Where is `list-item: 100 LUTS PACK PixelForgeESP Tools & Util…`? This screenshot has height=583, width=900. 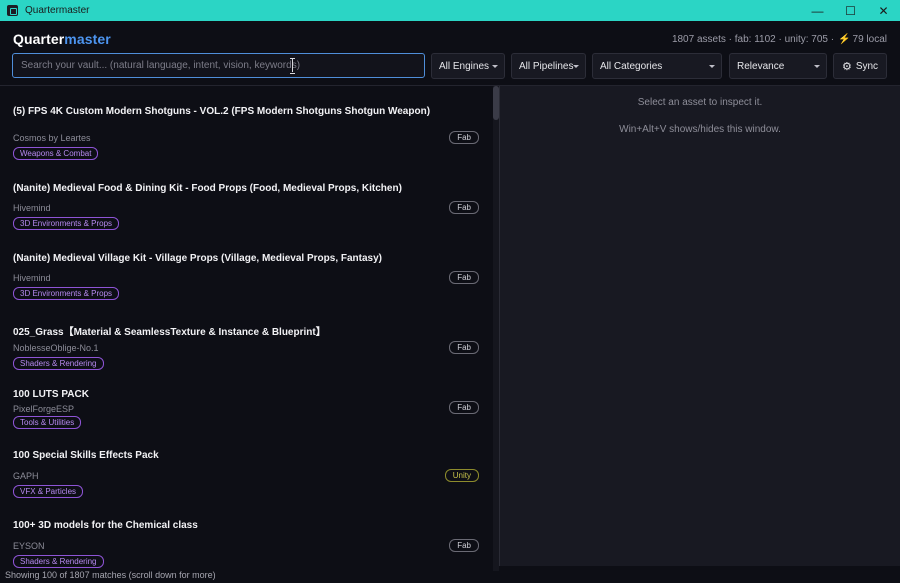
list-item: 100 LUTS PACK PixelForgeESP Tools & Util… is located at coordinates (245, 404).